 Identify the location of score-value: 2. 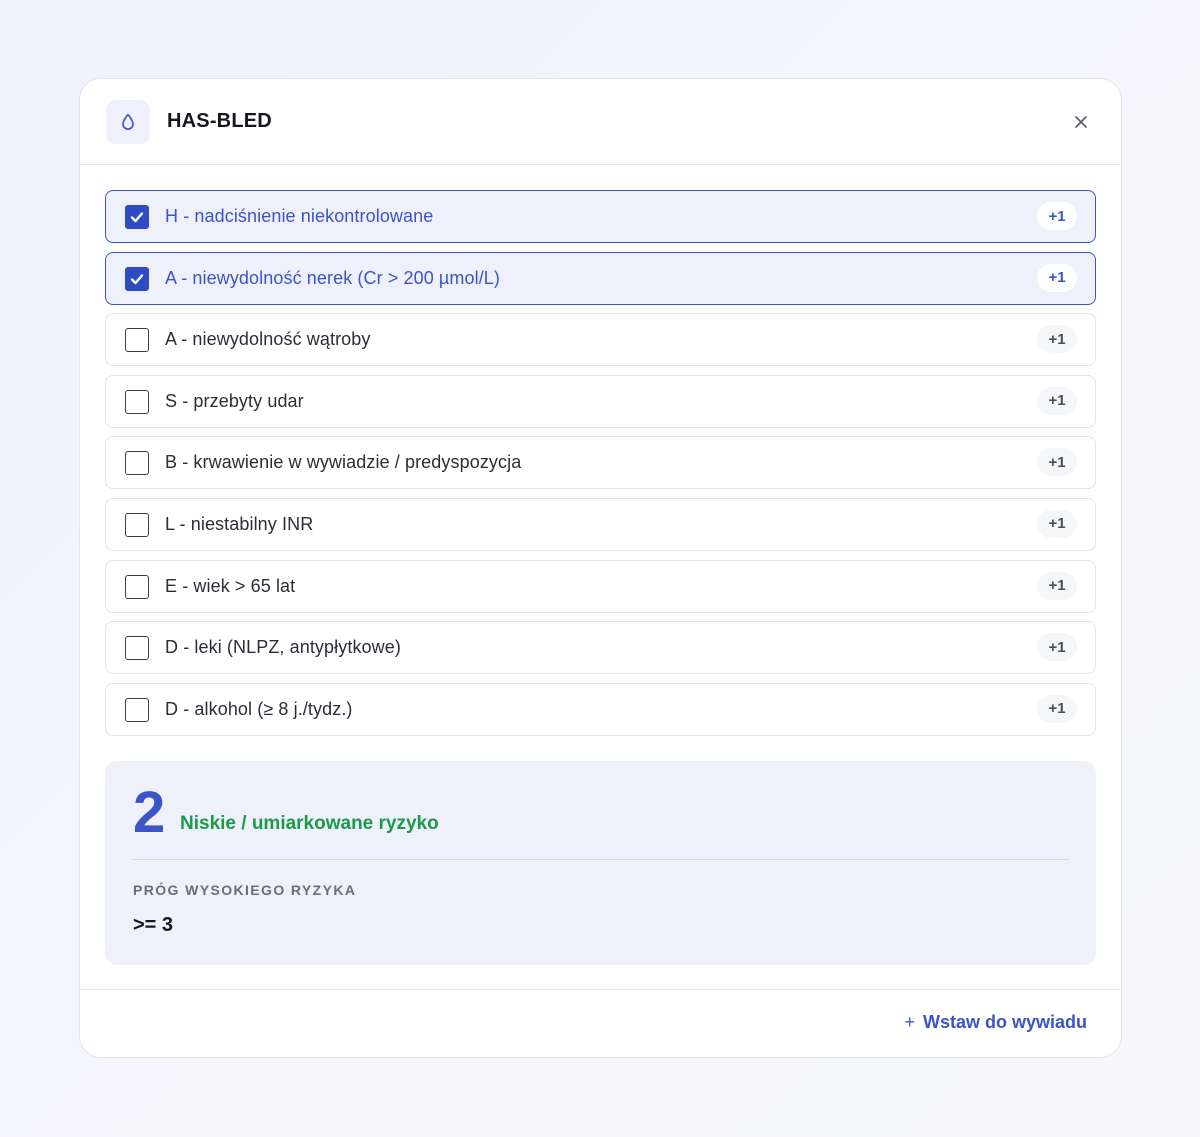
(149, 812).